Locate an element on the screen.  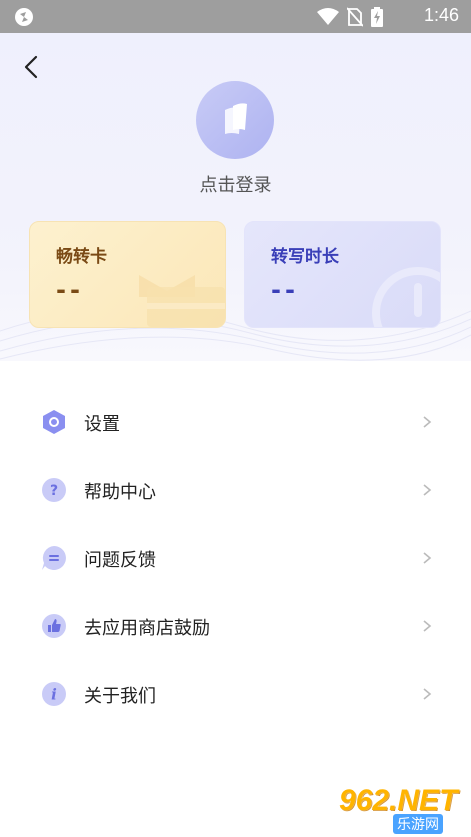
menu-item-rate-app: 去应用商店鼓励 is located at coordinates (235, 626).